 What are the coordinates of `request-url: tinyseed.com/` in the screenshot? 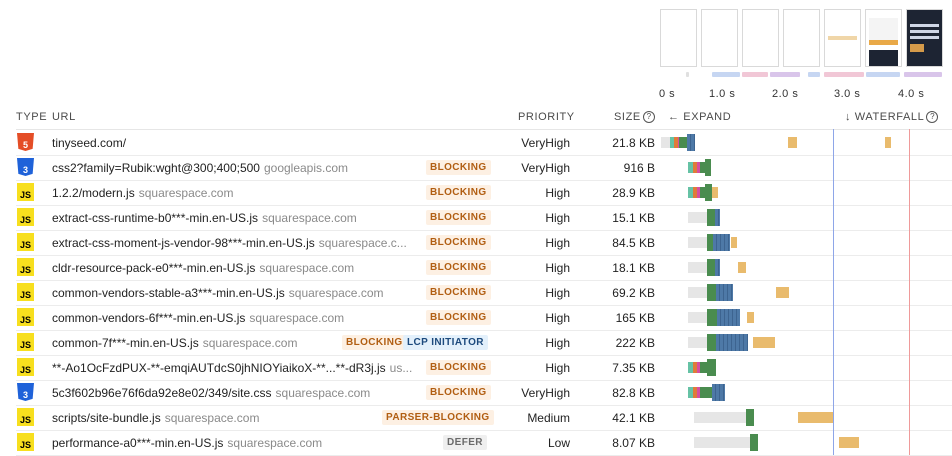 It's located at (89, 143).